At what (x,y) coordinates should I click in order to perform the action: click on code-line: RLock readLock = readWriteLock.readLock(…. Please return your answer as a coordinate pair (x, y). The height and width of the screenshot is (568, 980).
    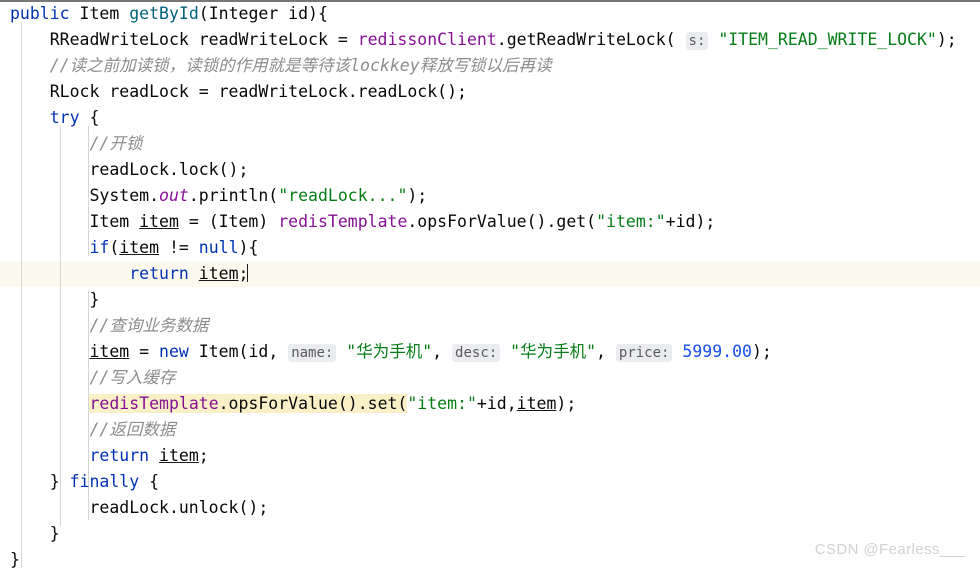
    Looking at the image, I should click on (238, 92).